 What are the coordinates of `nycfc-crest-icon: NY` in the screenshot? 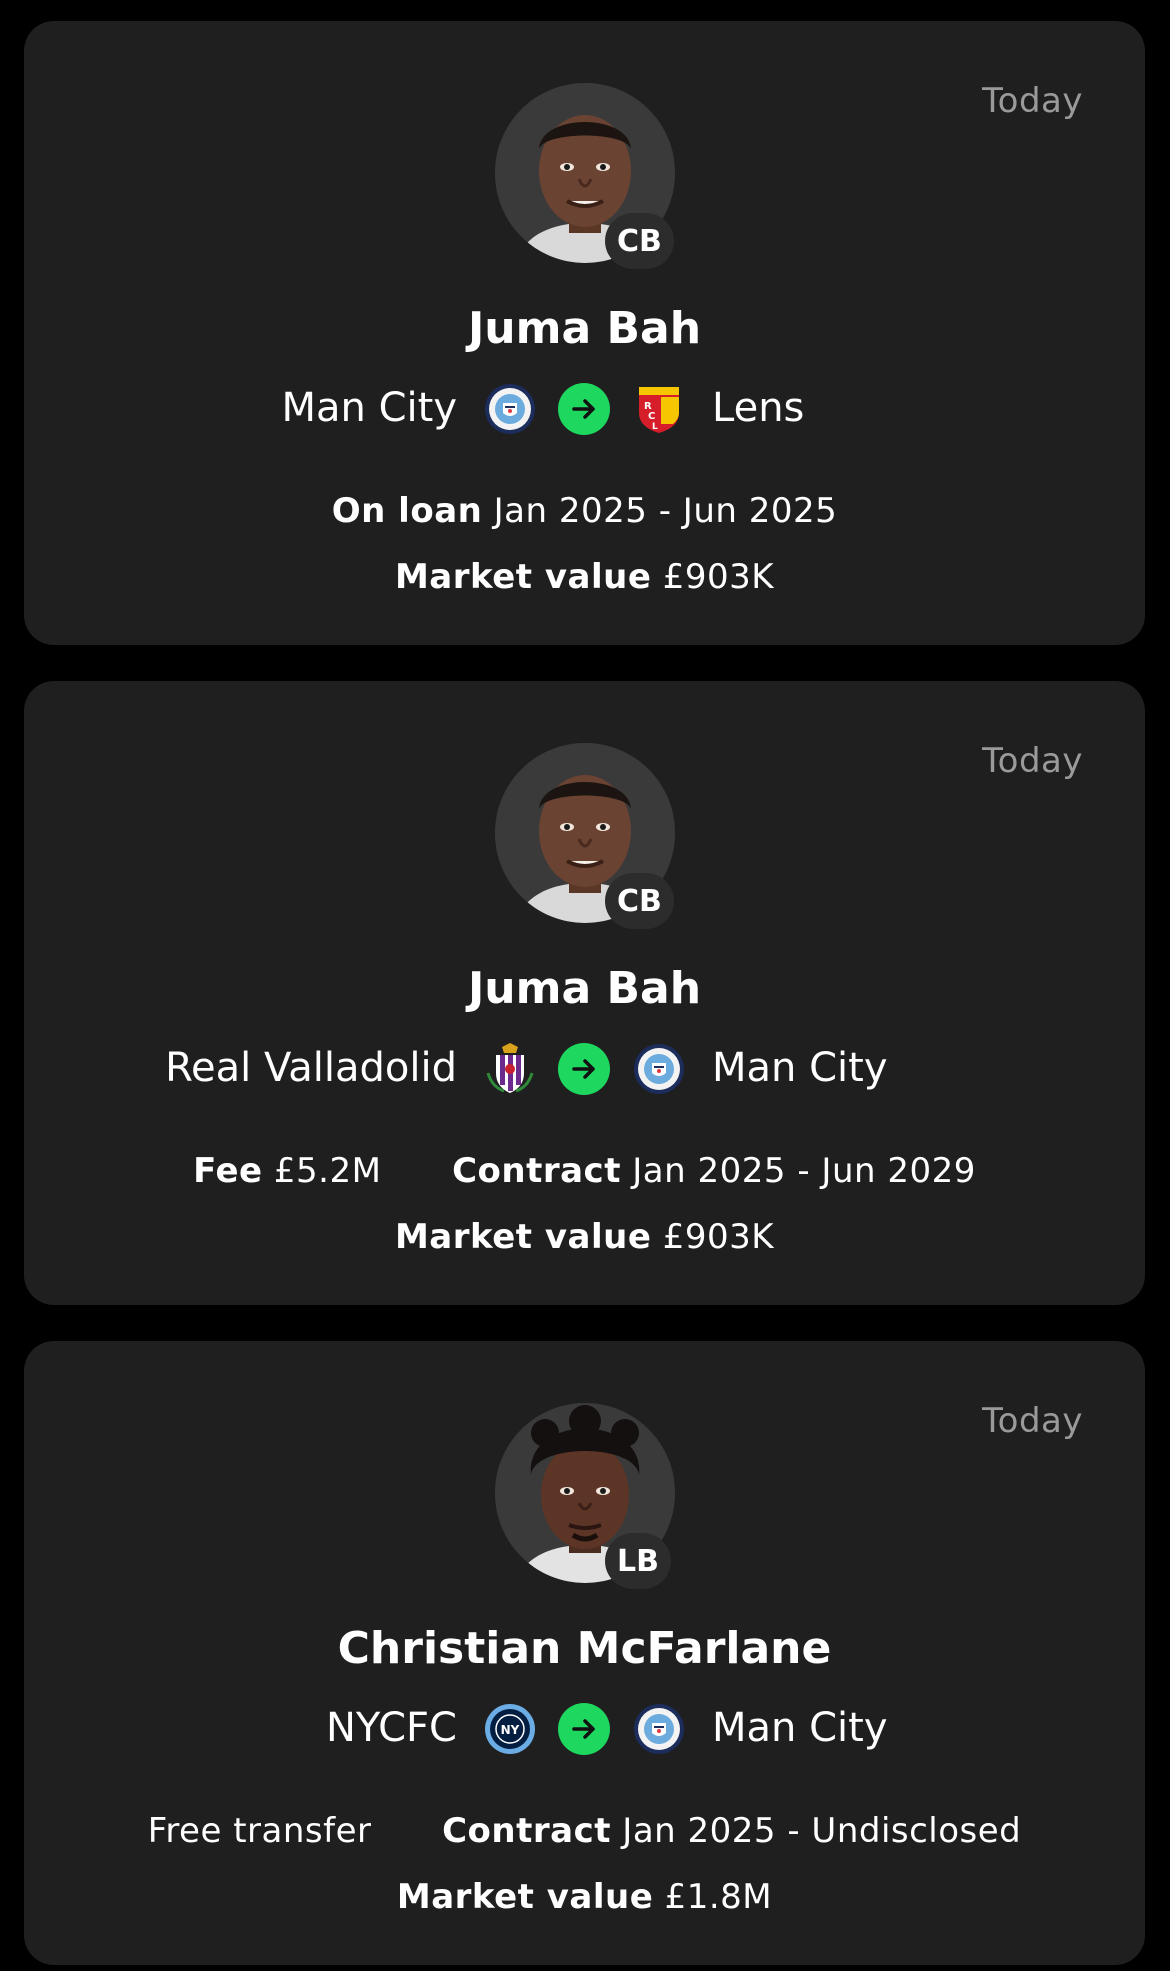 It's located at (510, 1729).